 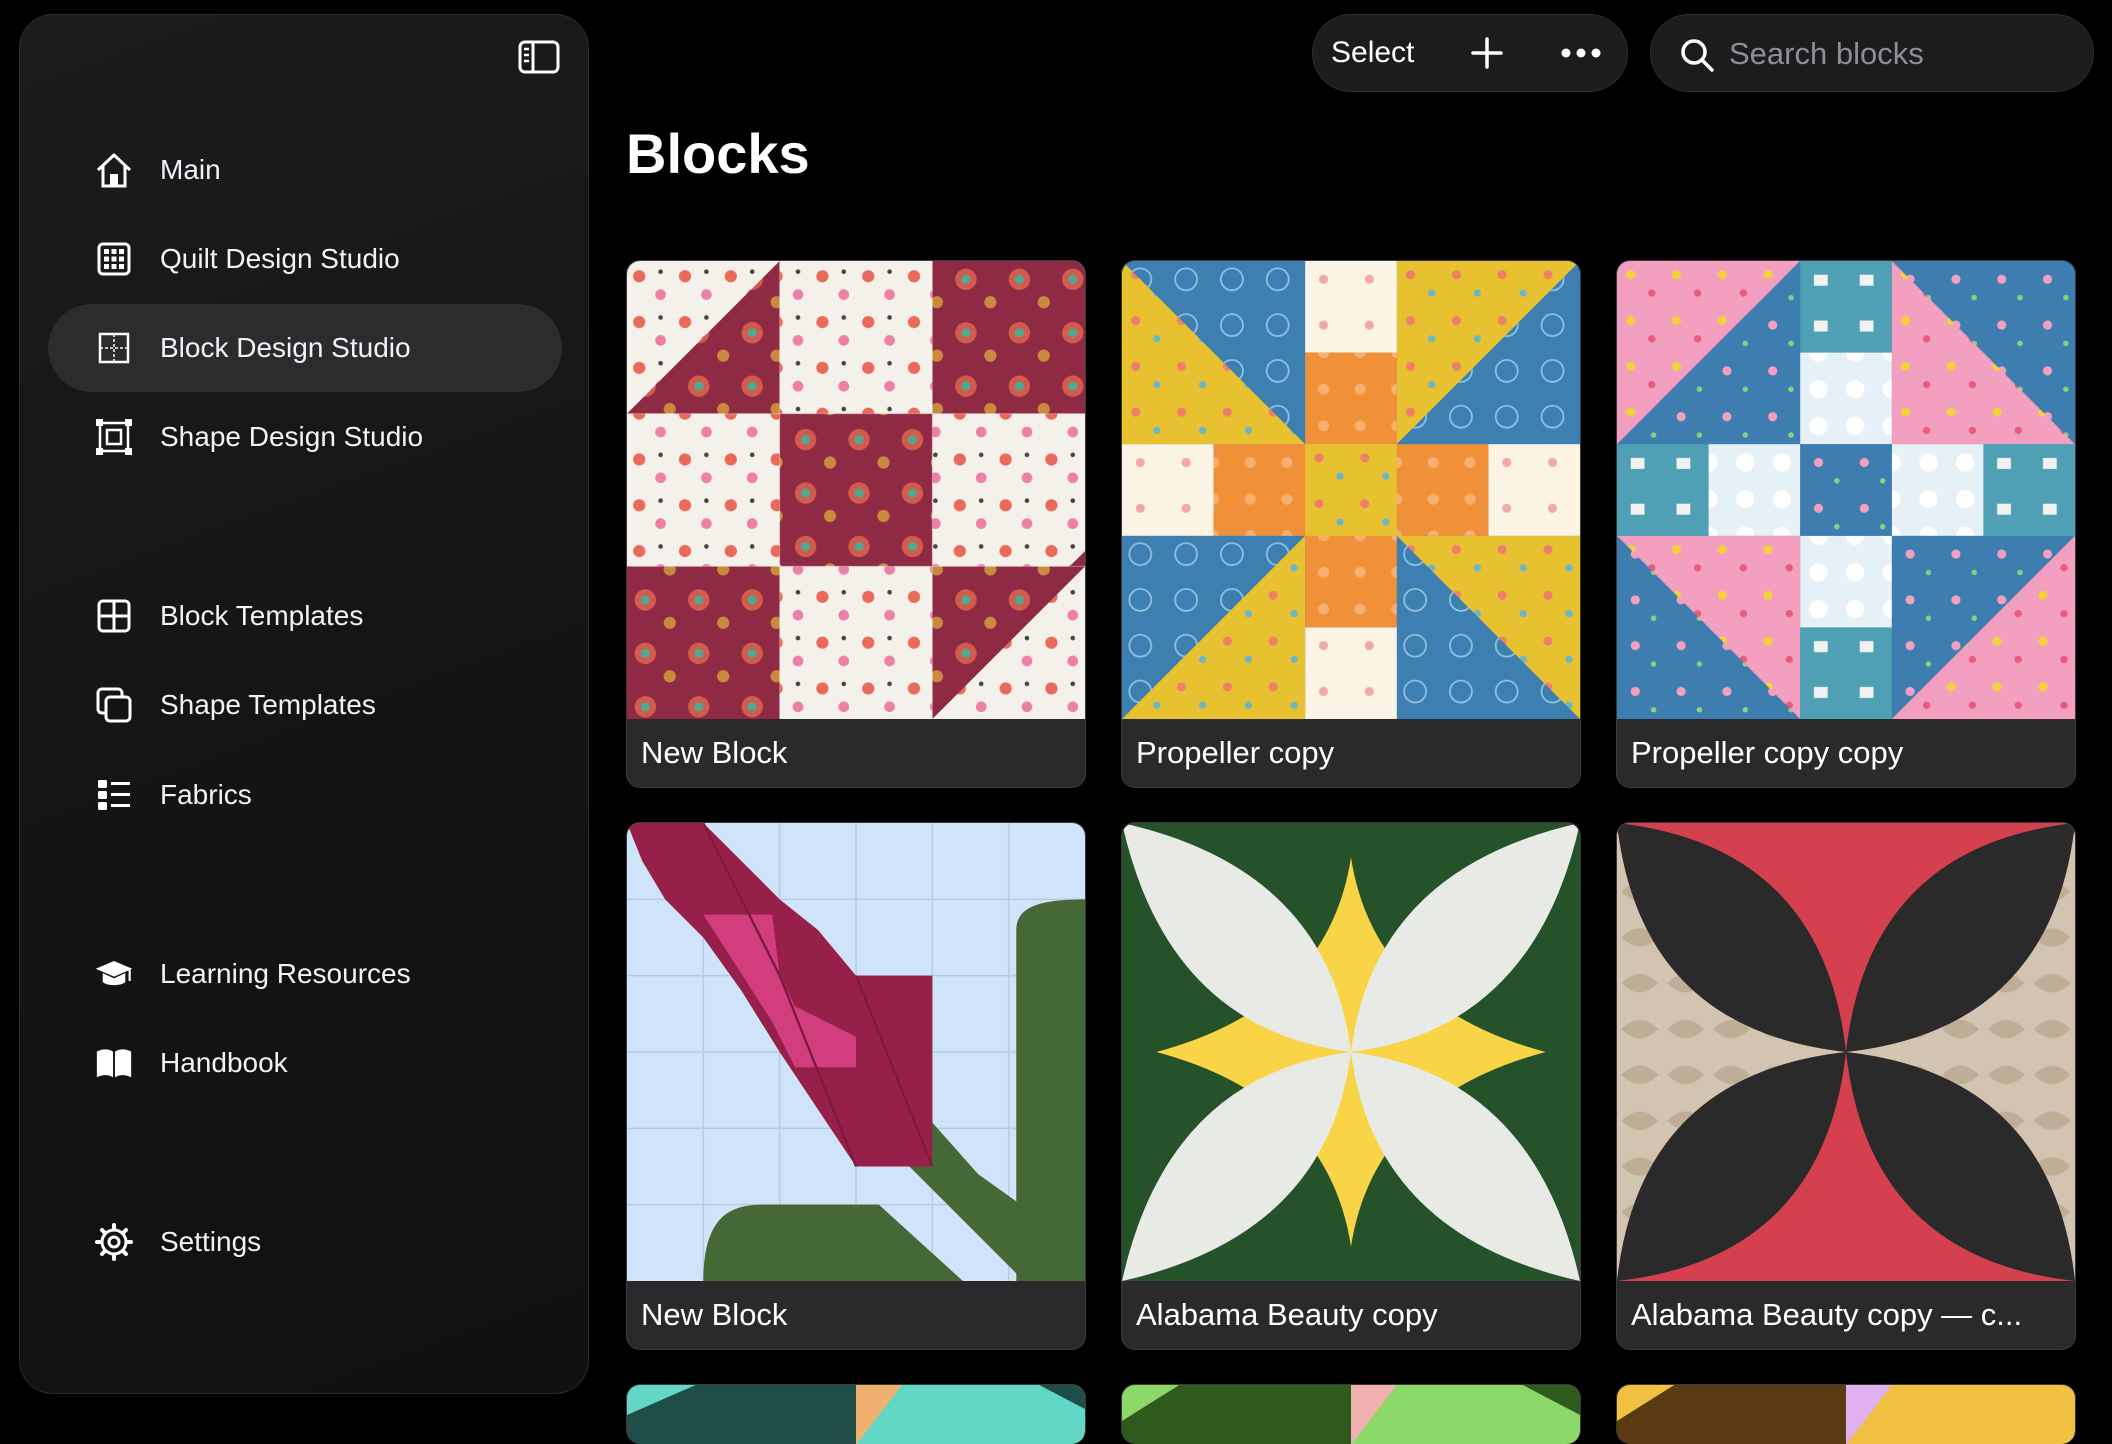 I want to click on page-title: Blocks, so click(x=718, y=153).